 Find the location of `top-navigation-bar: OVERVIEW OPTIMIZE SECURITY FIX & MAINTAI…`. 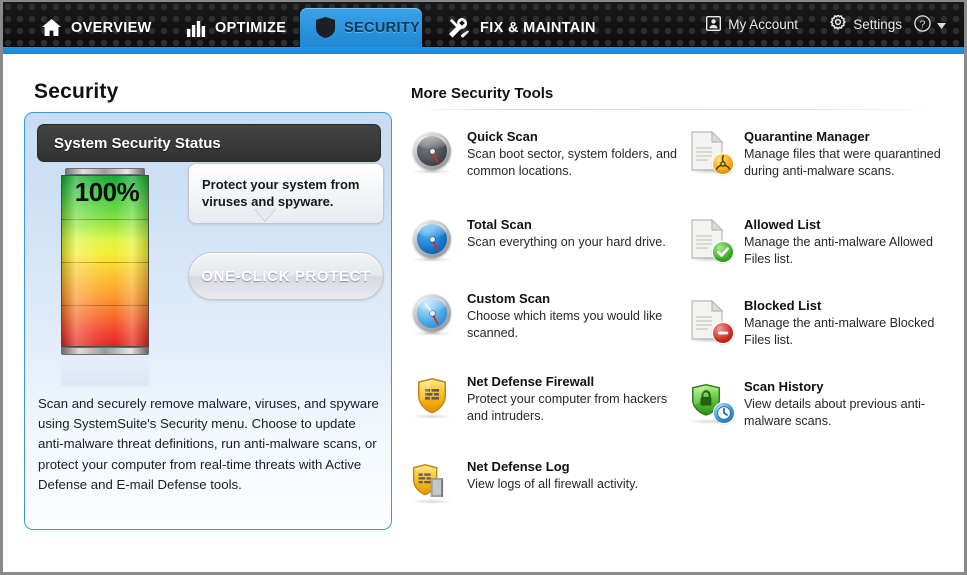

top-navigation-bar: OVERVIEW OPTIMIZE SECURITY FIX & MAINTAI… is located at coordinates (483, 24).